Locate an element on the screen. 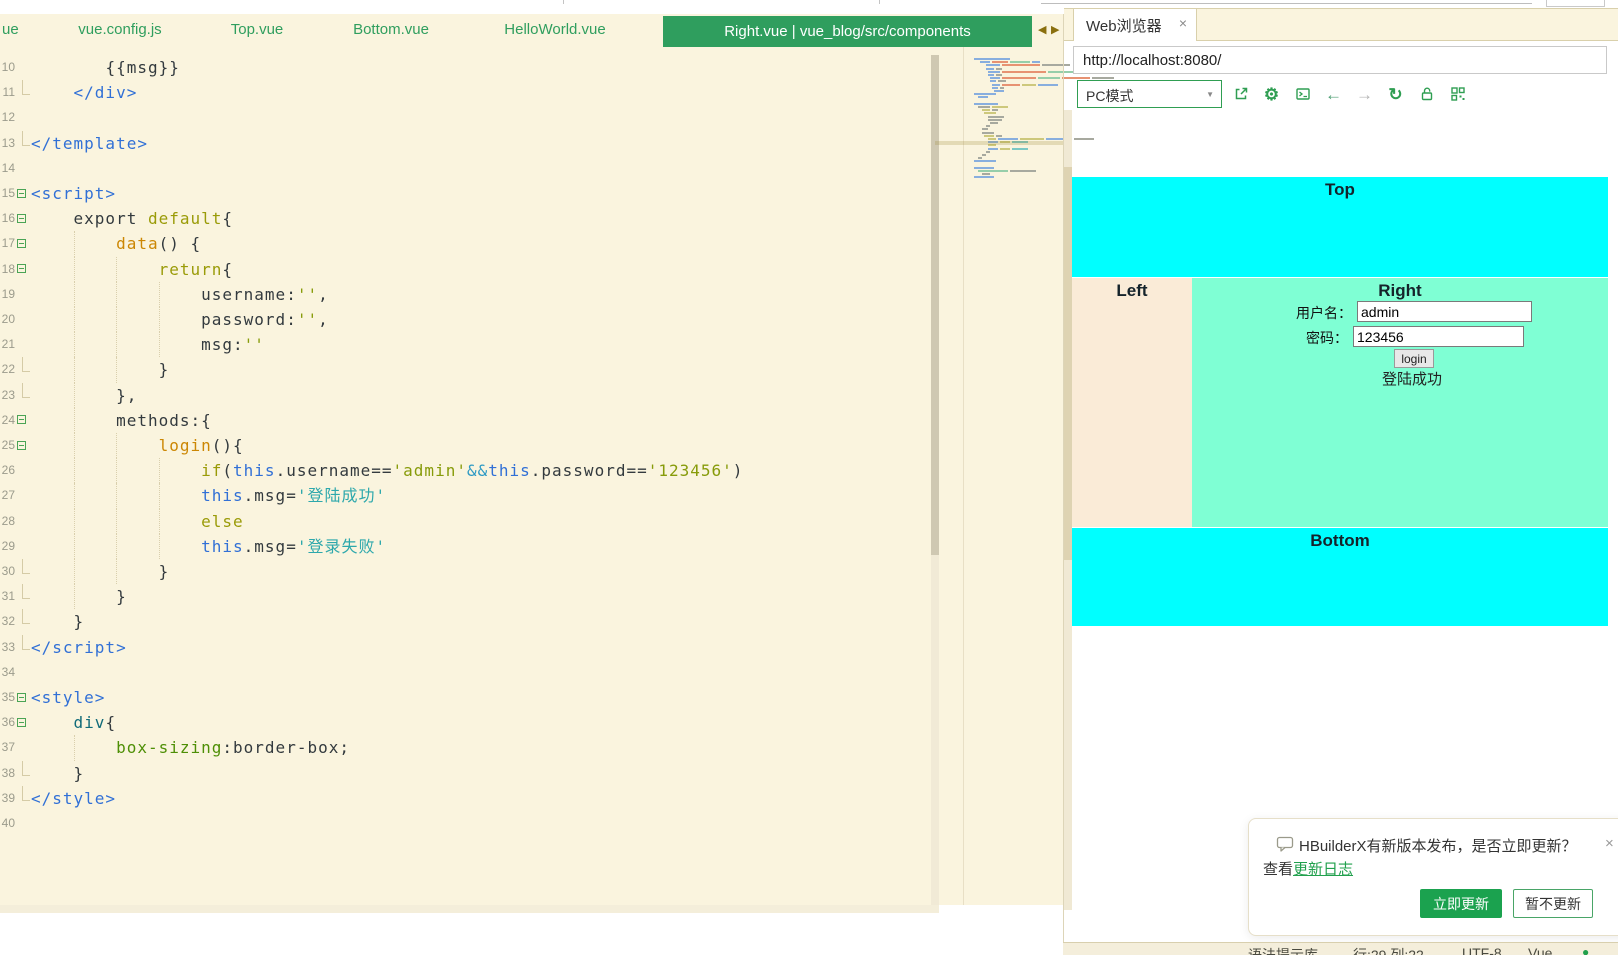  forward-icon: → is located at coordinates (1364, 94).